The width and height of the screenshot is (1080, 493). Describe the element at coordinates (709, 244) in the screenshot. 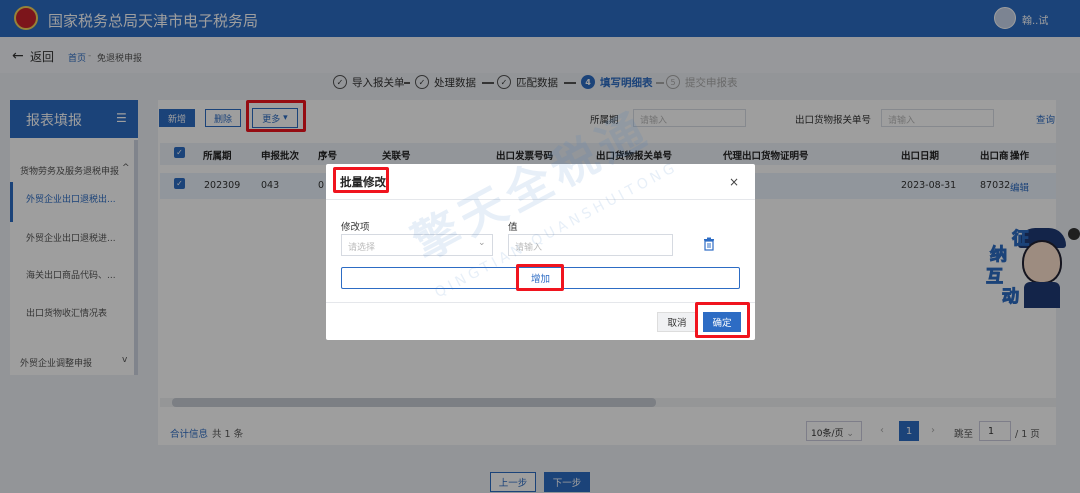

I see `trash-icon` at that location.